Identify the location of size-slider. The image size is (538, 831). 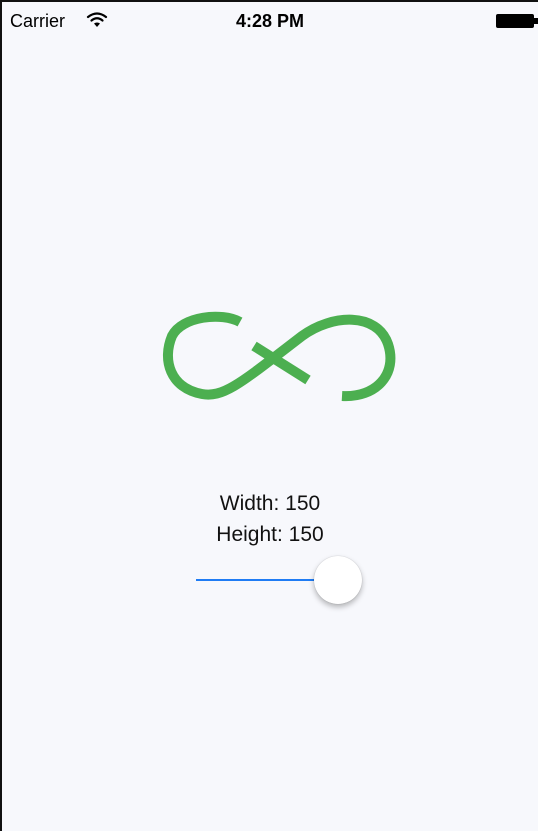
(280, 580).